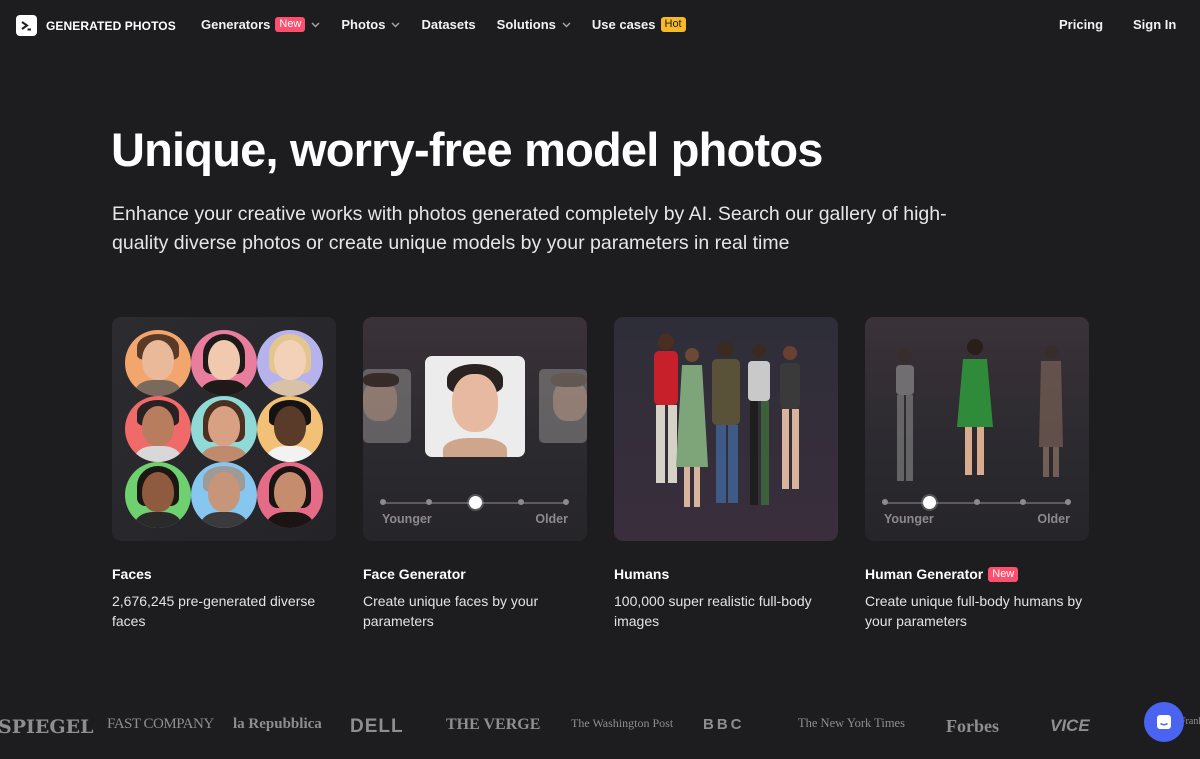 This screenshot has width=1200, height=759. I want to click on card-description: Create unique faces by your parameters, so click(451, 611).